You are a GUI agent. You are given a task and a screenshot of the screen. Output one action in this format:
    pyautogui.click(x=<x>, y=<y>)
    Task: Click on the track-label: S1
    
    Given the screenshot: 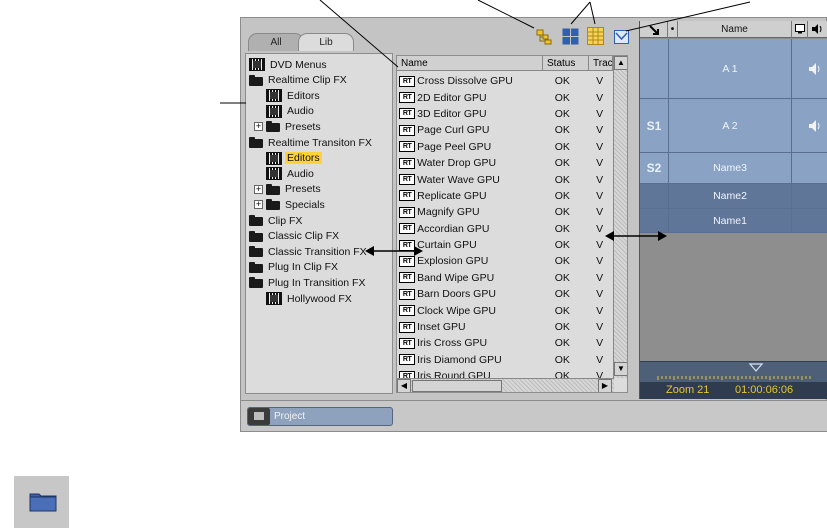 What is the action you would take?
    pyautogui.click(x=654, y=125)
    